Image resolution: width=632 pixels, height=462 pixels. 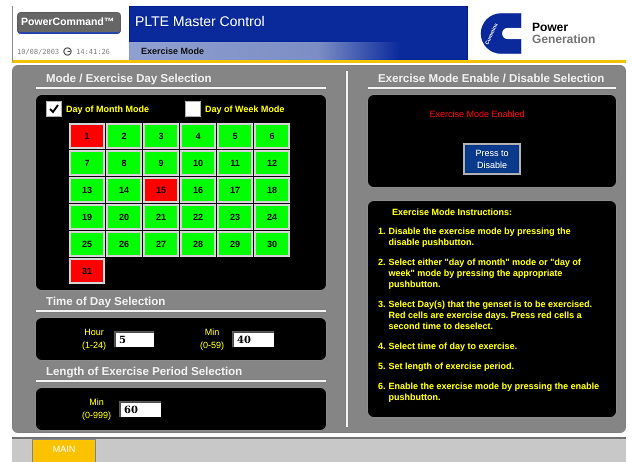 I want to click on step-text: Select Day(s) that the genset is to be exercised. Red cells are exercise days. Press red cells a second time to deselect., so click(x=491, y=315).